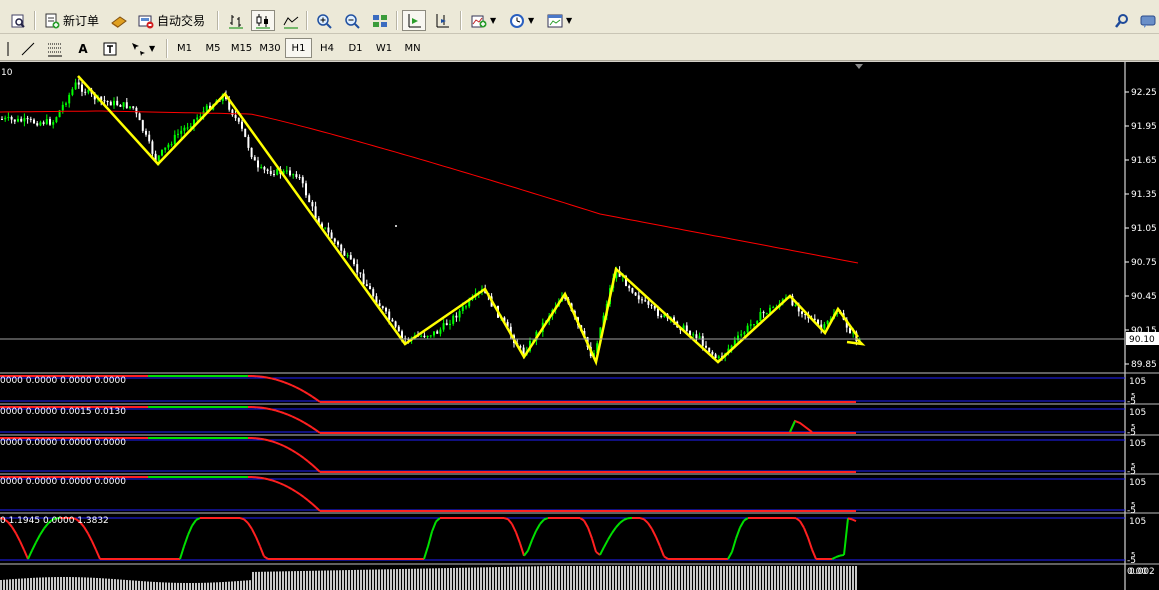  Describe the element at coordinates (18, 20) in the screenshot. I see `profiles-button` at that location.